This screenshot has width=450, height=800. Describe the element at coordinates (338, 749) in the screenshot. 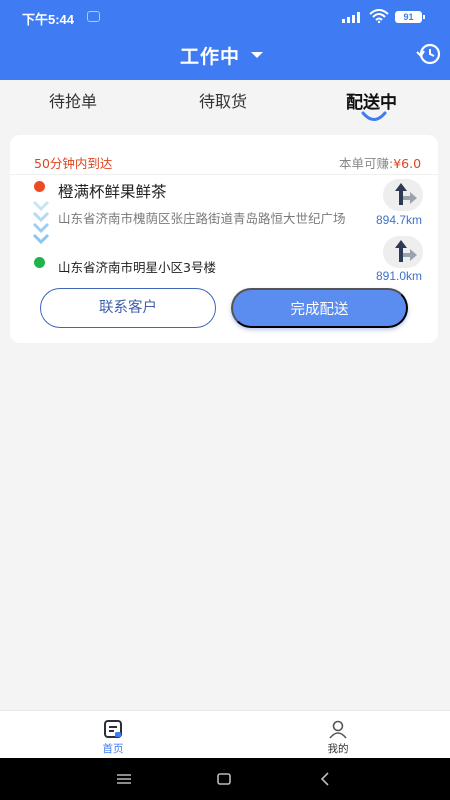

I see `tabbar-label-me: 我的` at that location.